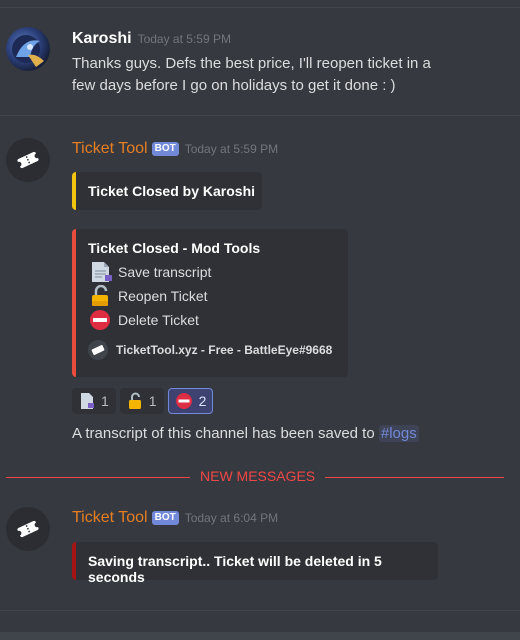 The image size is (520, 640). Describe the element at coordinates (165, 272) in the screenshot. I see `option-label: Save transcript` at that location.